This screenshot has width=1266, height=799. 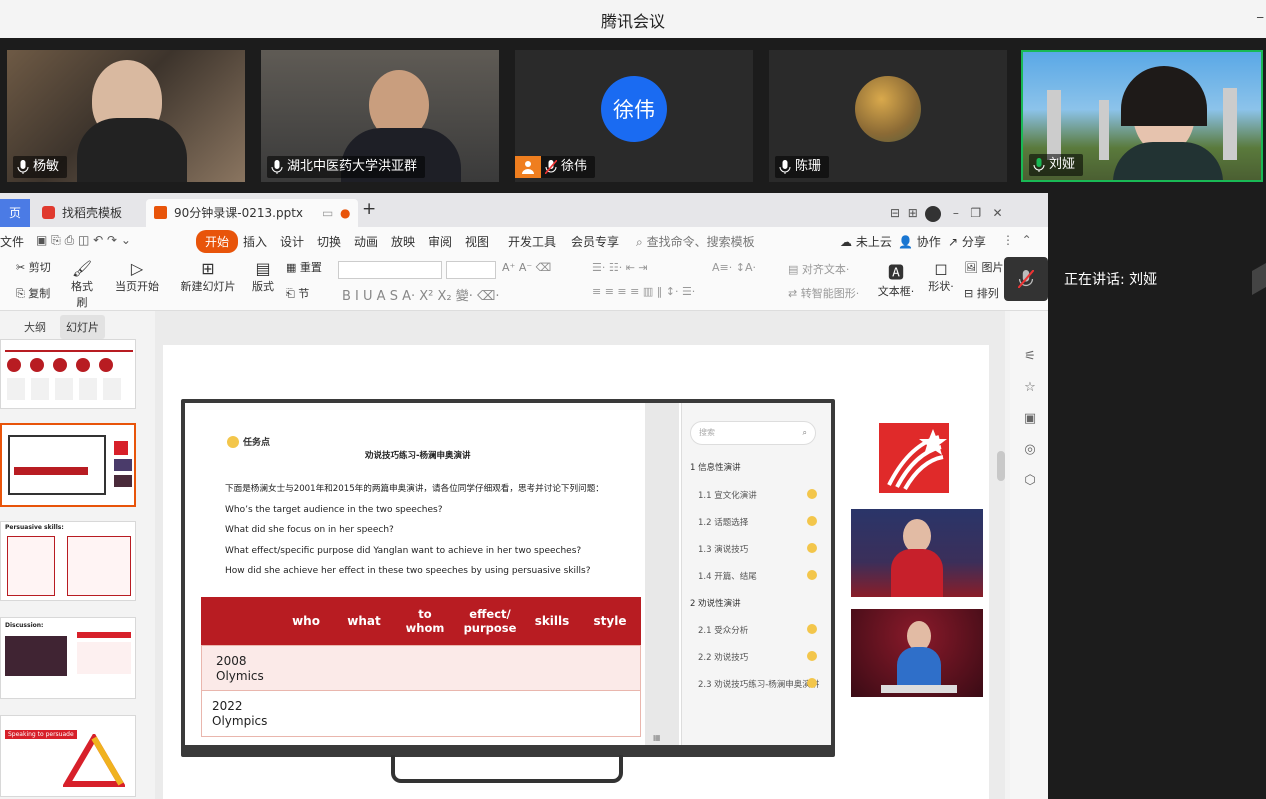 What do you see at coordinates (1260, 17) in the screenshot?
I see `minimize-button: ‒` at bounding box center [1260, 17].